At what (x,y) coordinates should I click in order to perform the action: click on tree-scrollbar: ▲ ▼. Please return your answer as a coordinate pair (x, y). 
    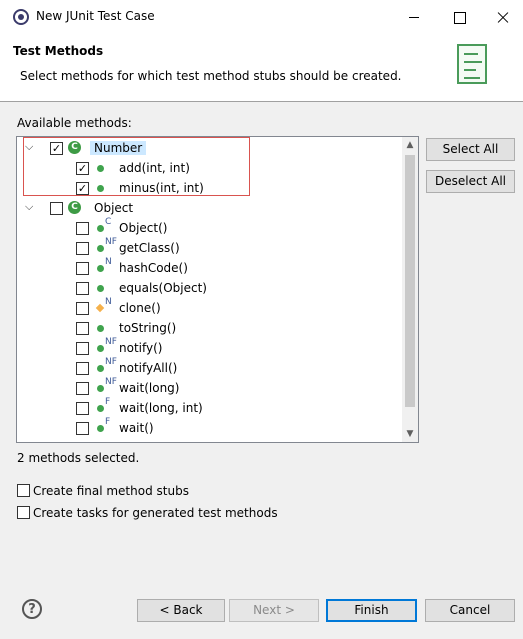
    Looking at the image, I should click on (410, 289).